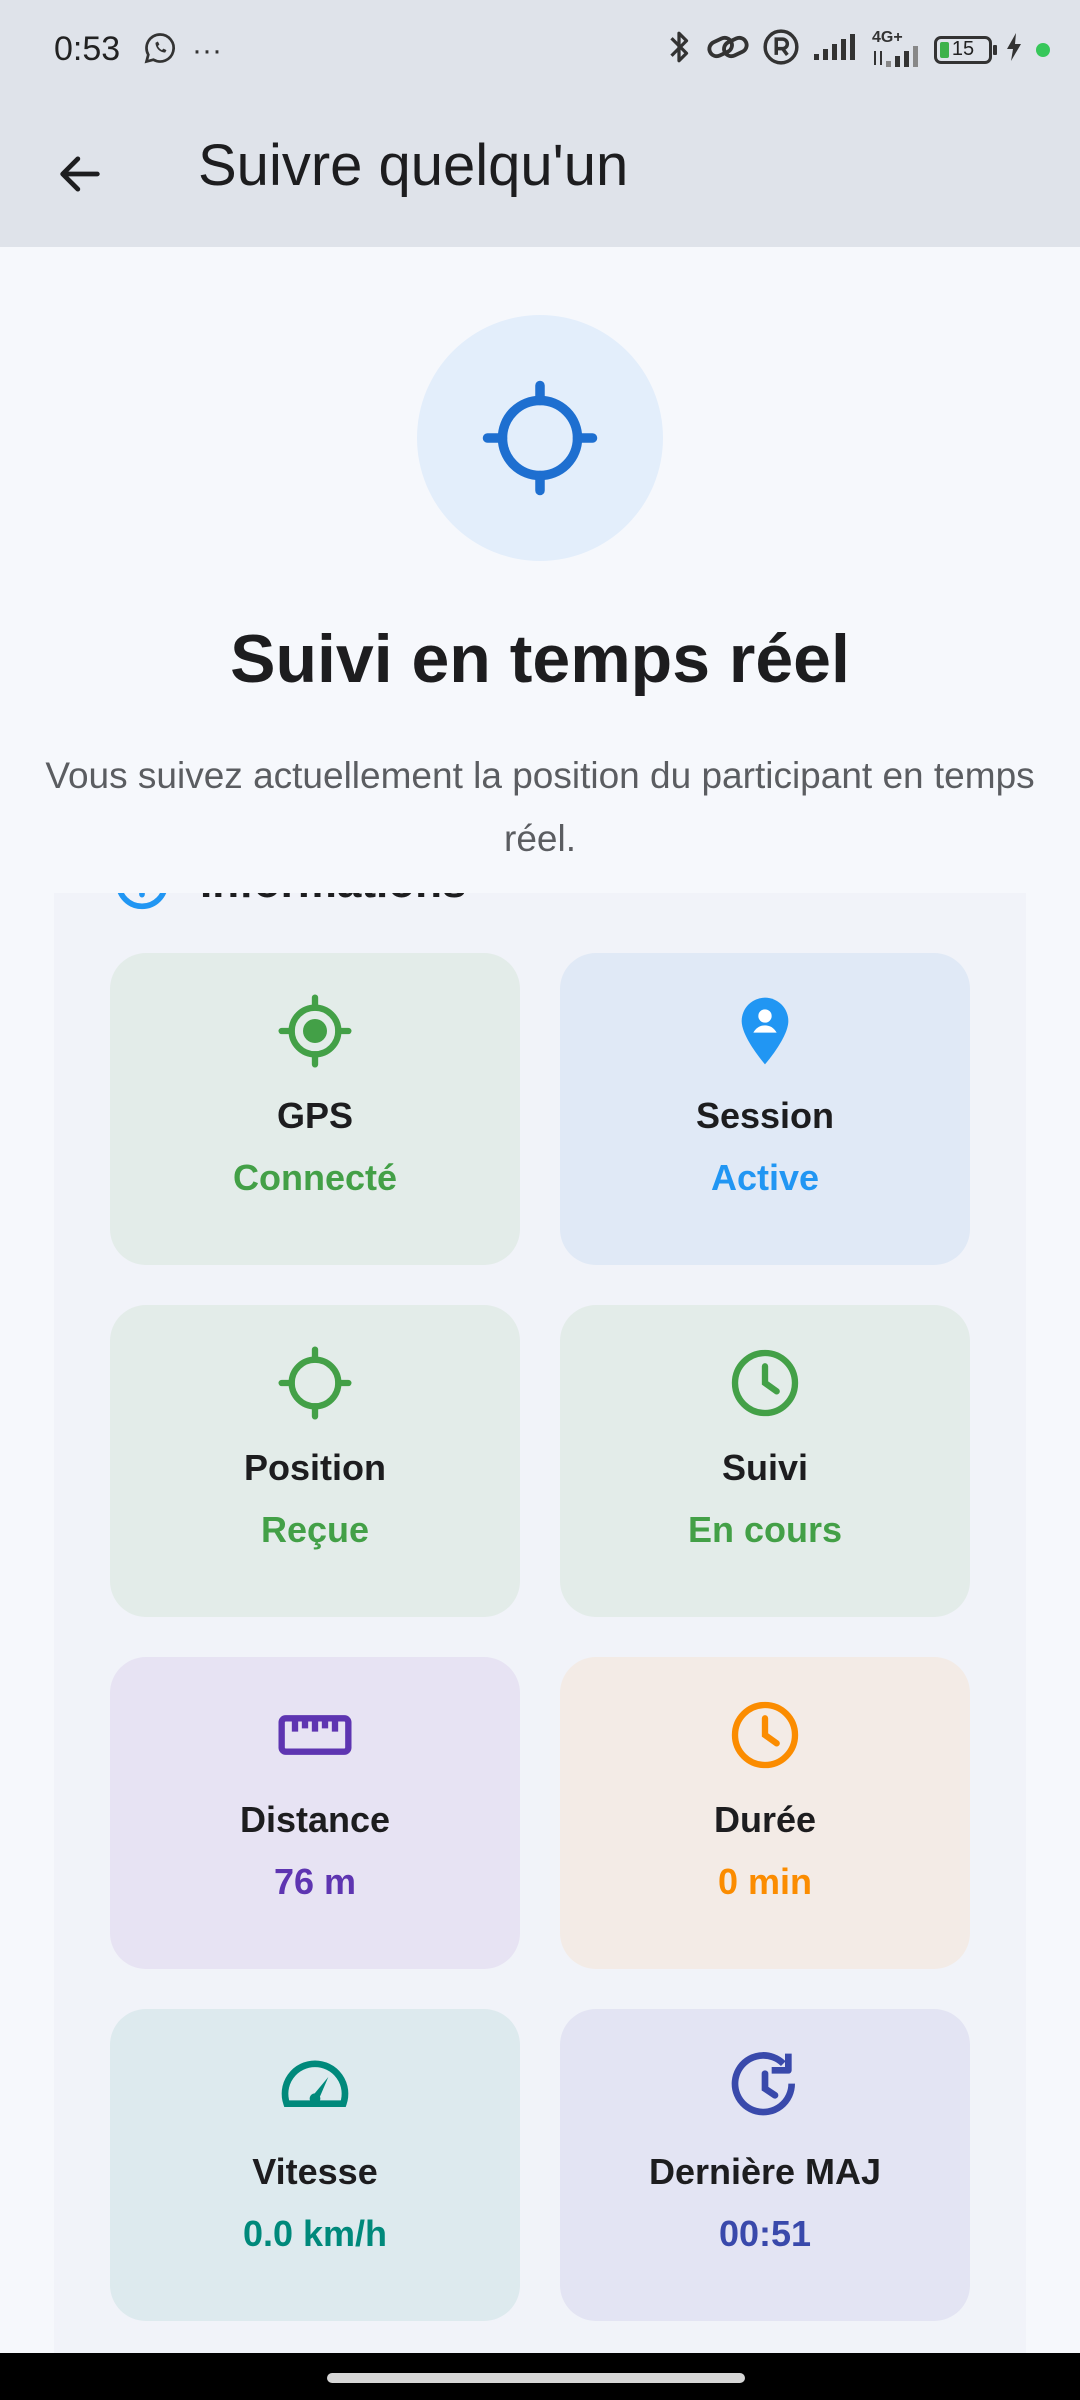 This screenshot has height=2400, width=1080. Describe the element at coordinates (765, 1819) in the screenshot. I see `tile-label: Durée` at that location.